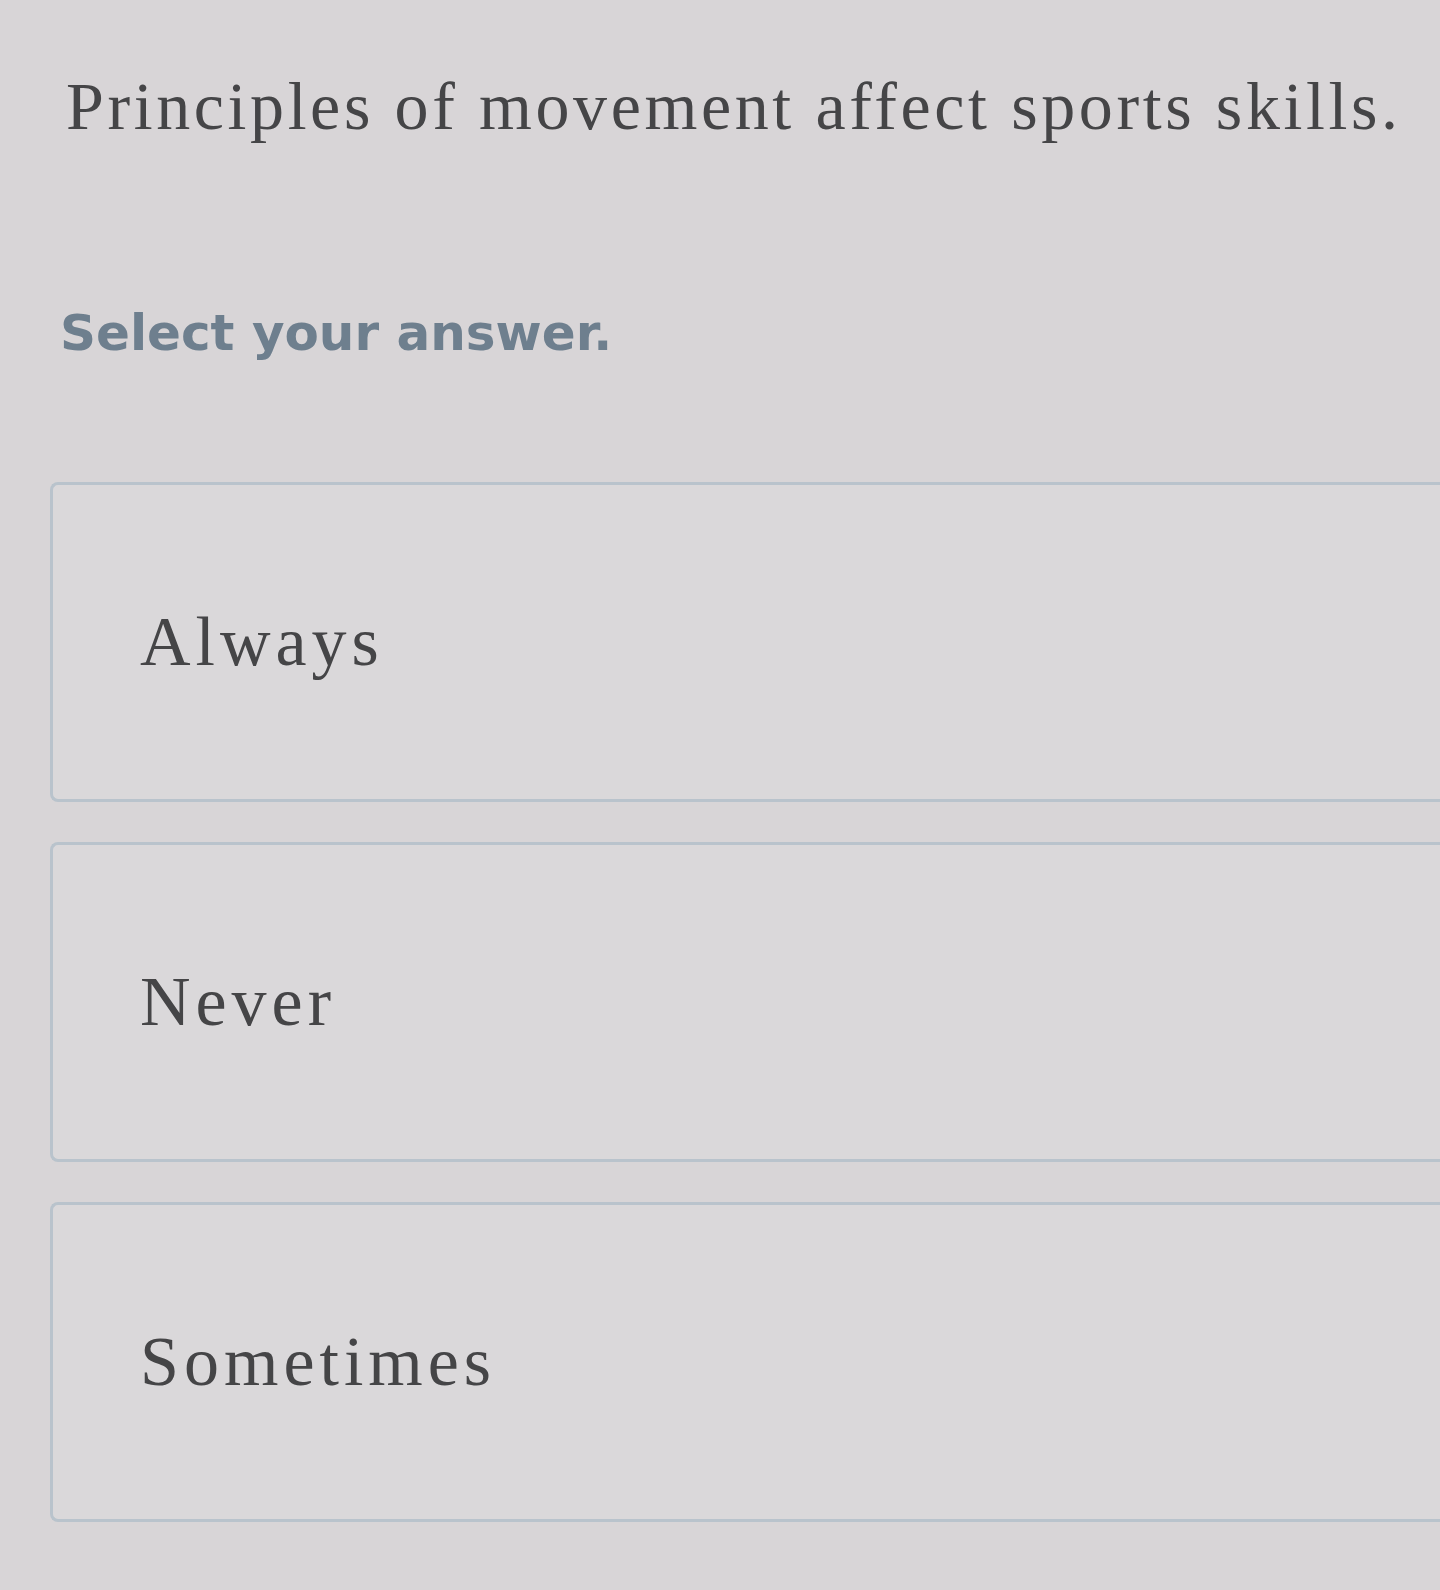  Describe the element at coordinates (336, 333) in the screenshot. I see `instruction-text: Select your answer.` at that location.